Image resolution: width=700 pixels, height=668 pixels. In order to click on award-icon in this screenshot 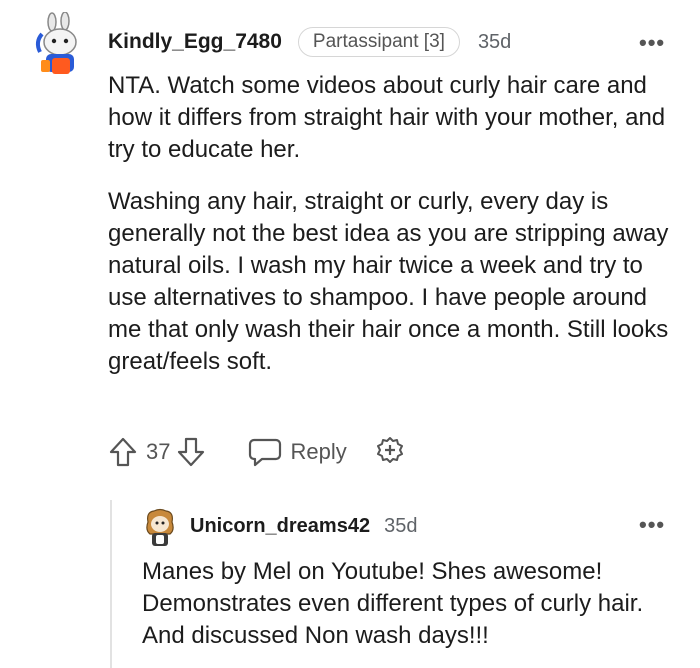, I will do `click(389, 450)`.